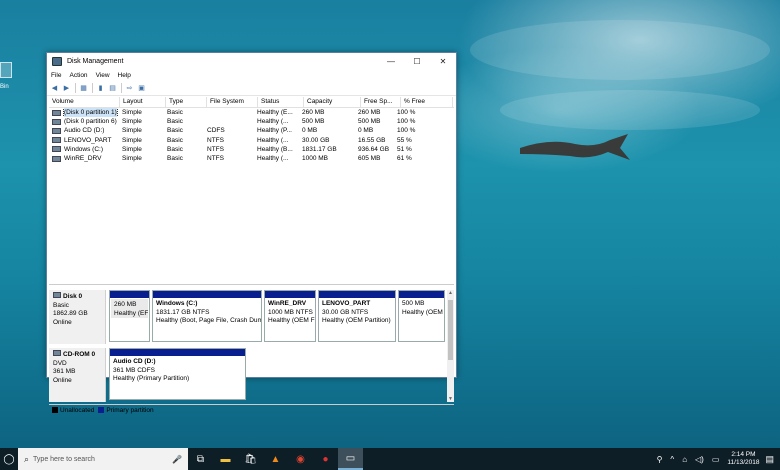  I want to click on volume-name: (Disk 0 partition 6), so click(90, 122).